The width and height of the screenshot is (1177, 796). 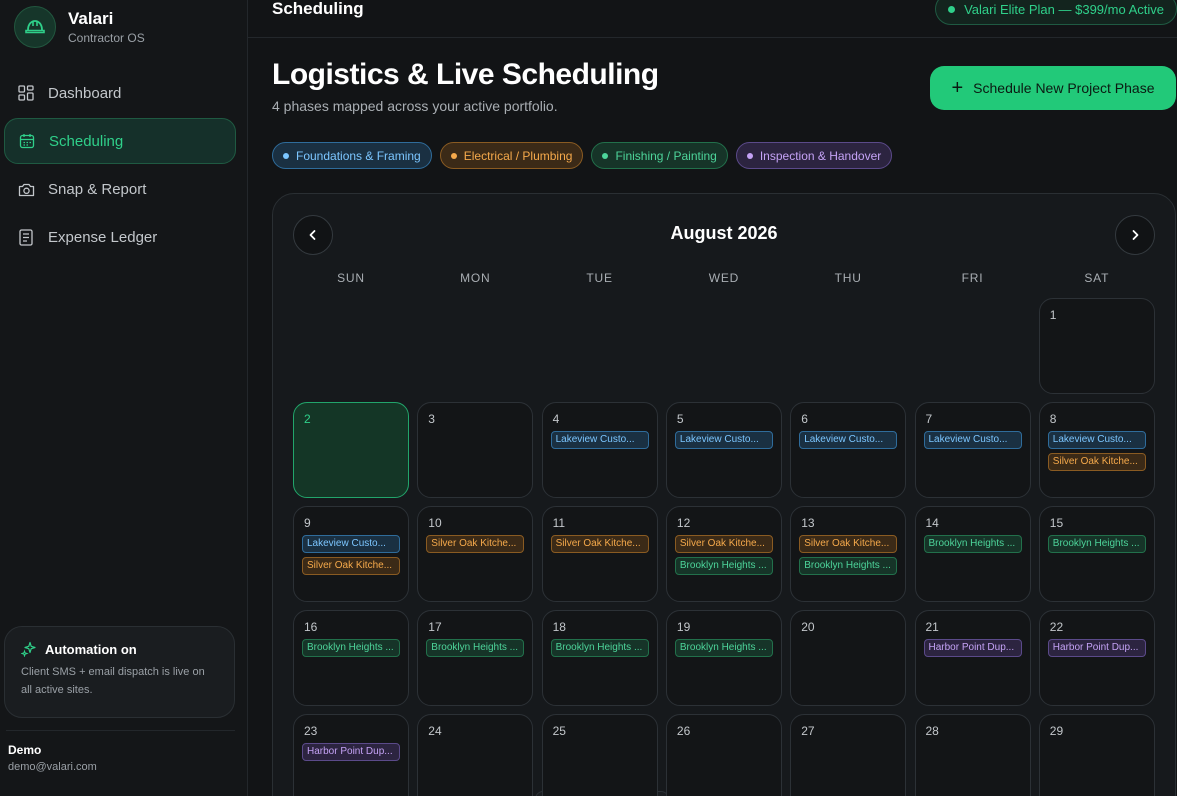 I want to click on day-number: 23, so click(x=311, y=731).